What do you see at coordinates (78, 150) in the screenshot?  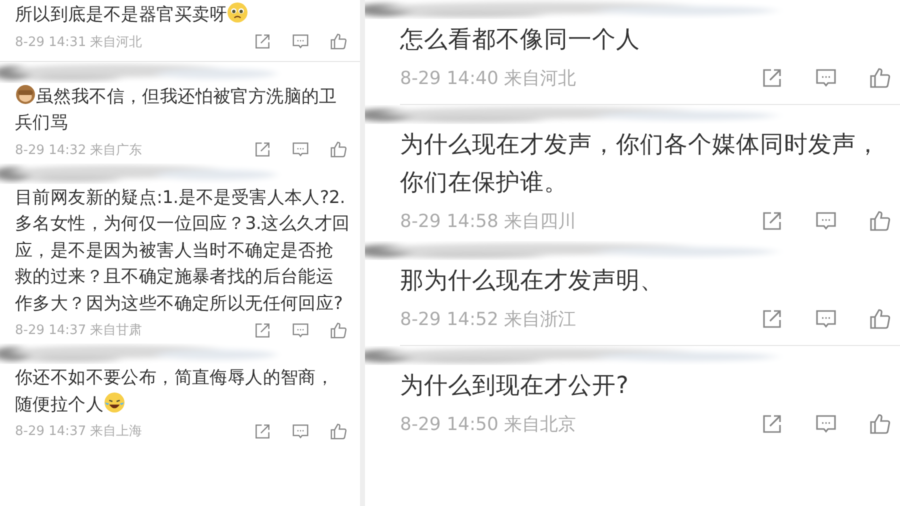 I see `comment-timestamp: 8-29 14:32 来自广东` at bounding box center [78, 150].